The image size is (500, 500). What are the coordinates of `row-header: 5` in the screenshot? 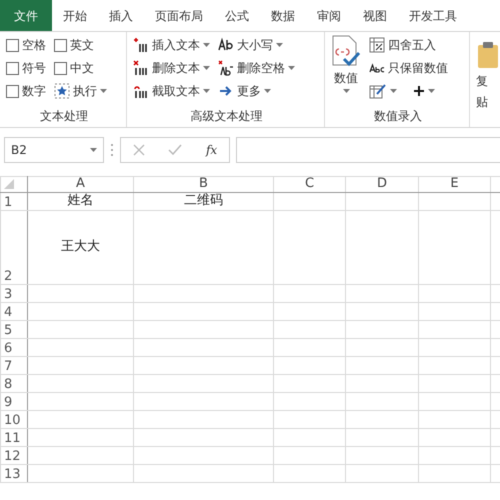 It's located at (14, 329).